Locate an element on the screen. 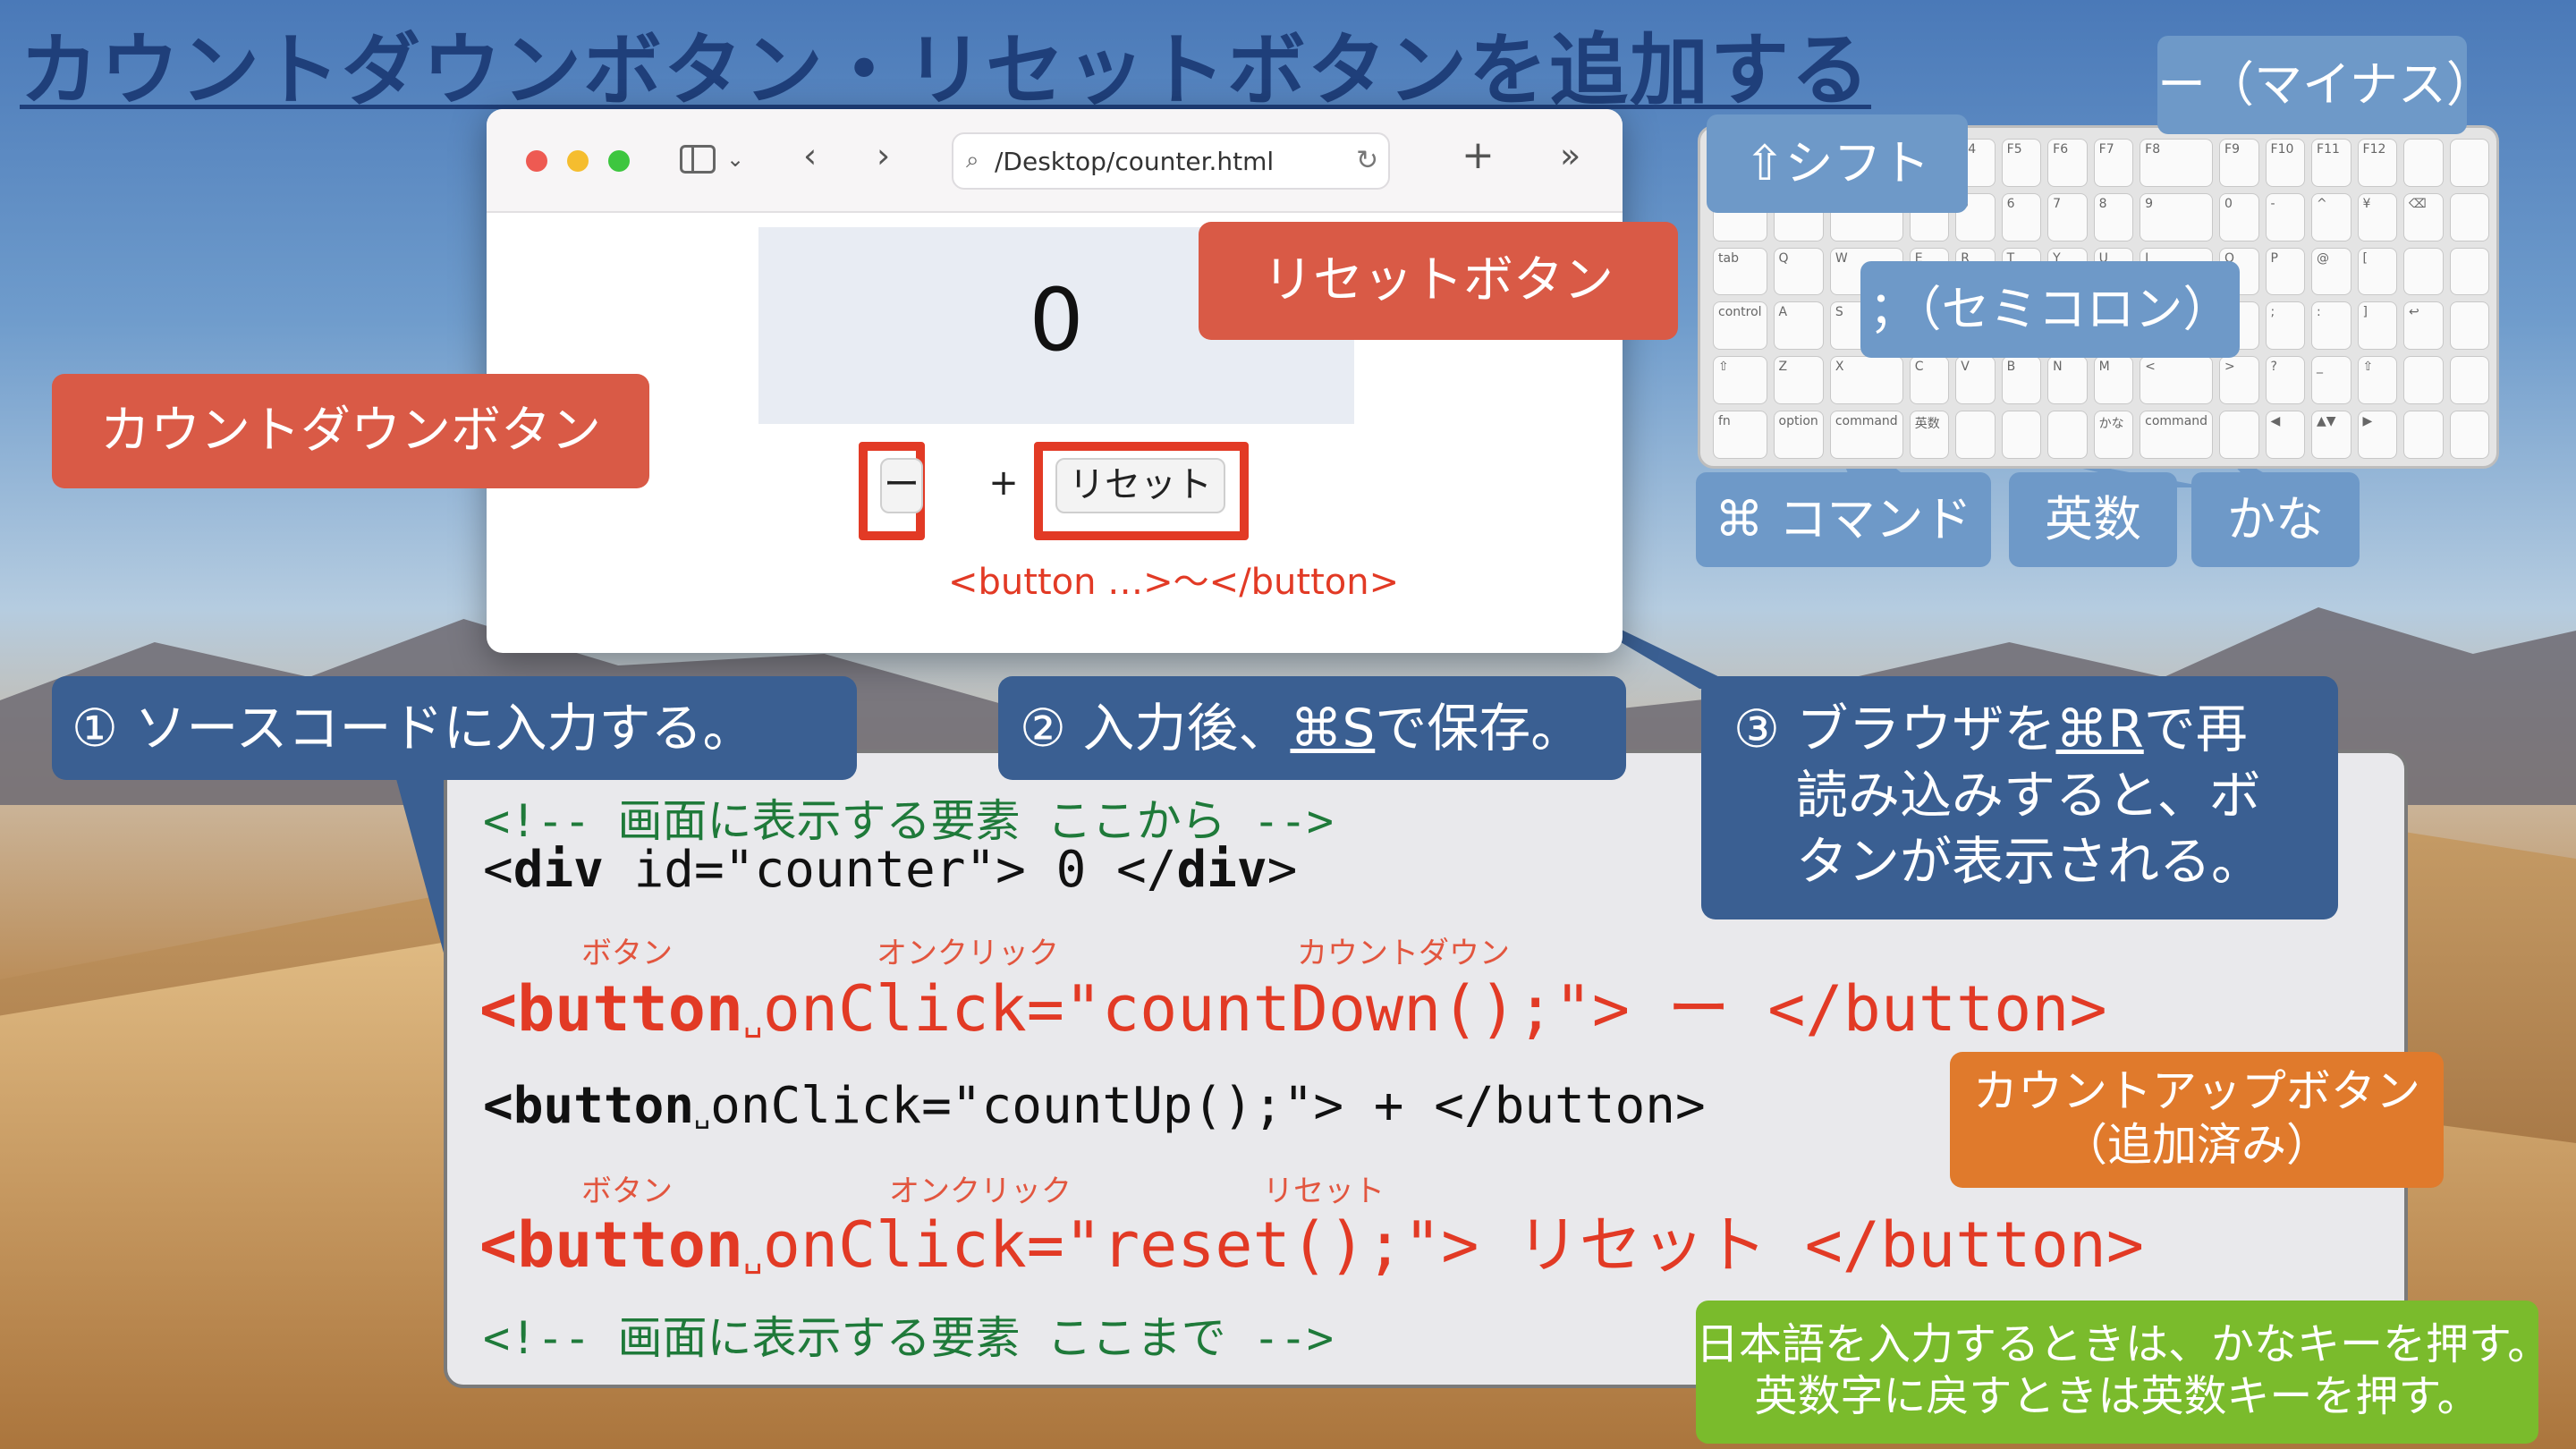  double-chevron-icon: » is located at coordinates (1570, 155).